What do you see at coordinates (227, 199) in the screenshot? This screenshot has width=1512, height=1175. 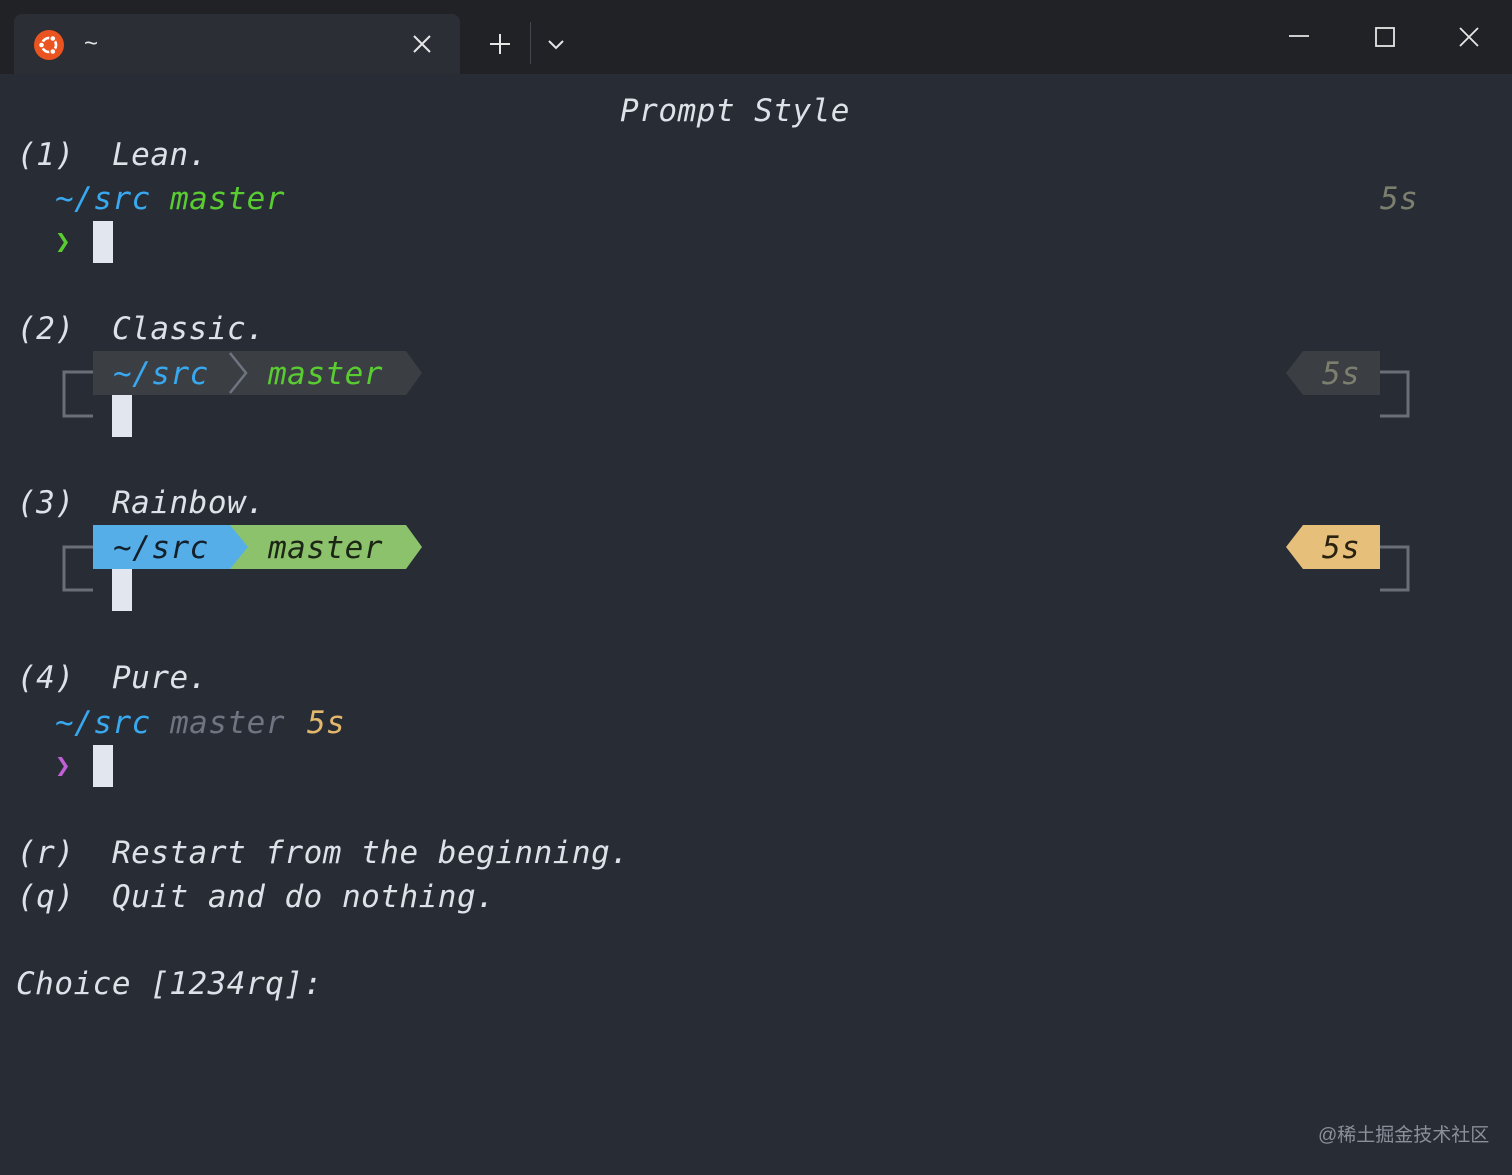 I see `lean-branch: master` at bounding box center [227, 199].